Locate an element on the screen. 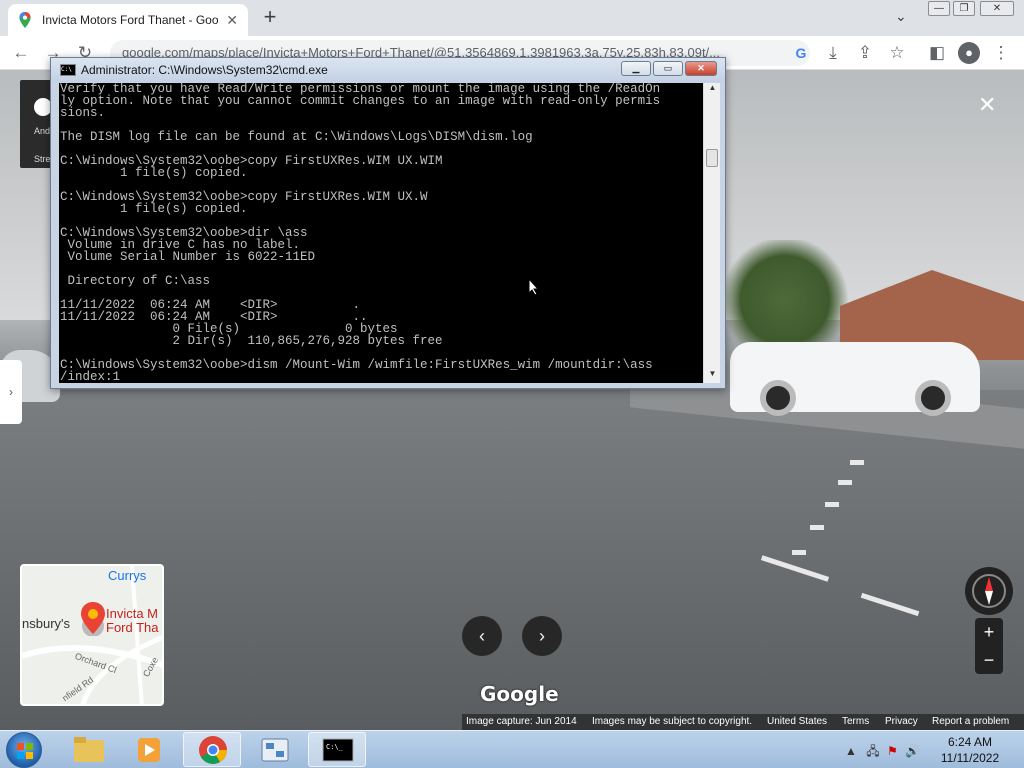 The width and height of the screenshot is (1024, 768). cmd-scrollbar: ▲ ▼ is located at coordinates (711, 233).